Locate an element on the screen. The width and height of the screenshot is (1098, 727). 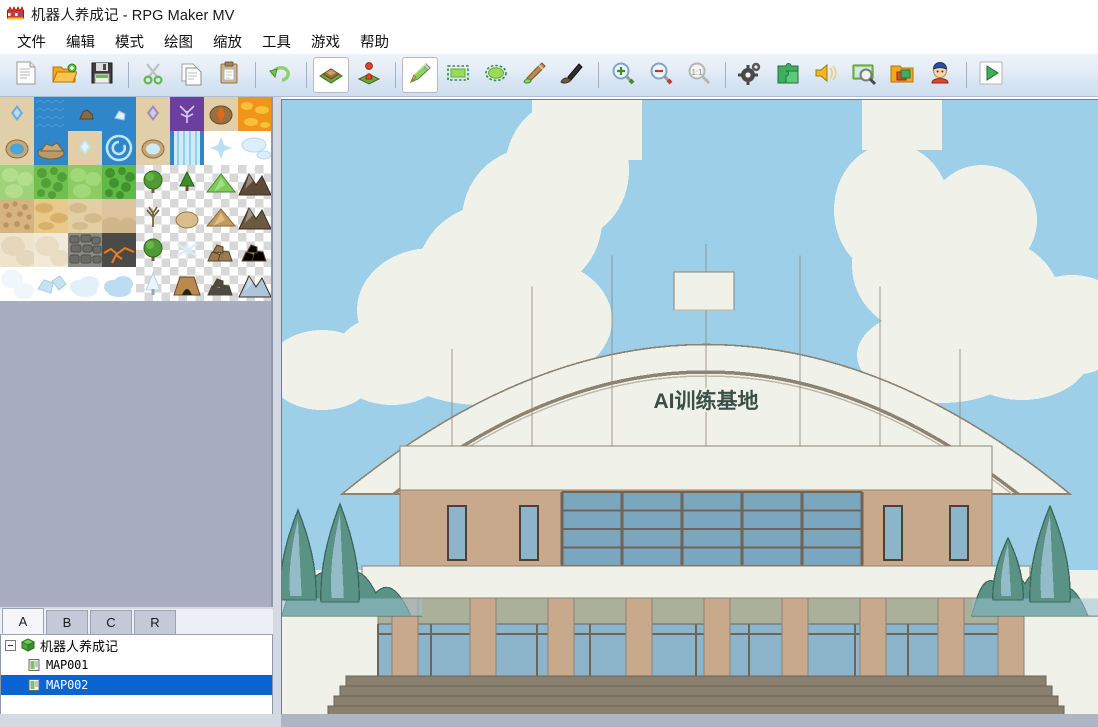
tile-bush-small is located at coordinates (187, 182).